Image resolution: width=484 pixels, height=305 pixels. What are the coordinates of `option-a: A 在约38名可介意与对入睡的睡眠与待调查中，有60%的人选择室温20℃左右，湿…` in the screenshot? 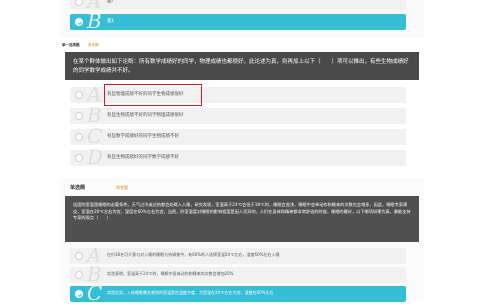 It's located at (238, 255).